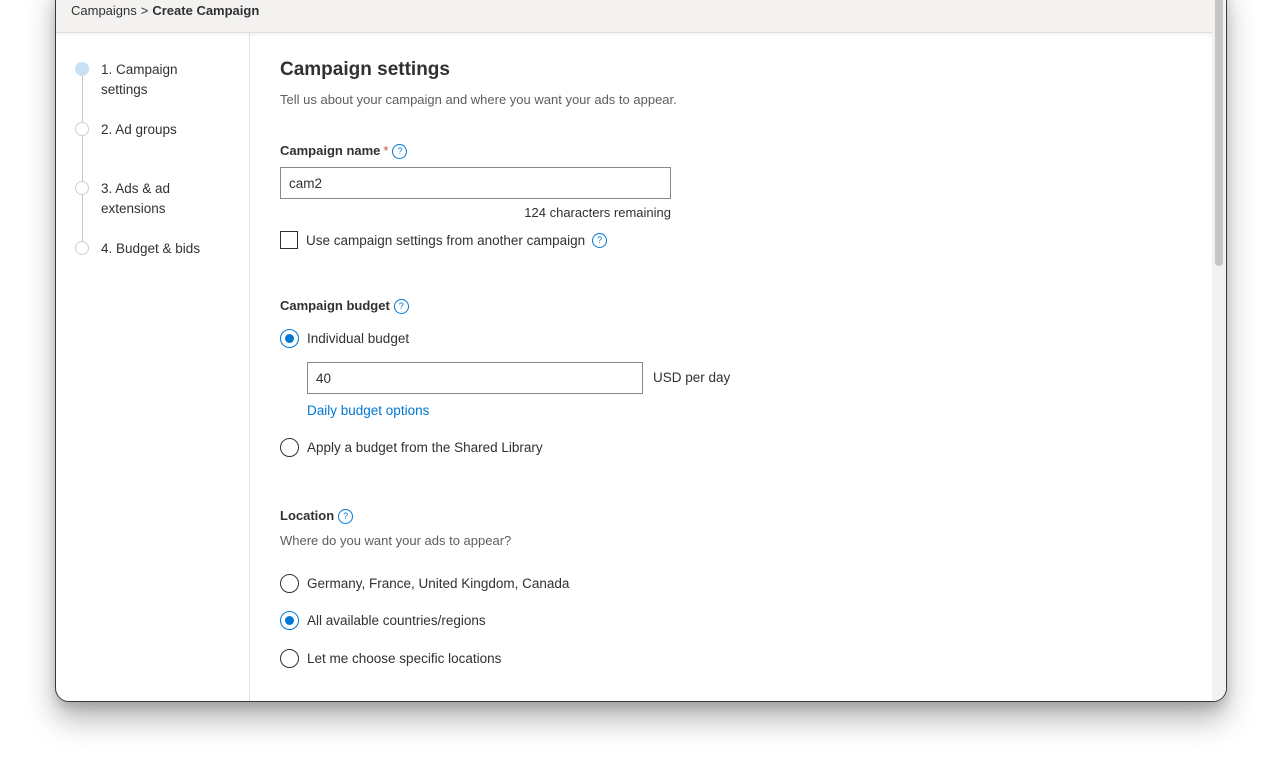  Describe the element at coordinates (708, 377) in the screenshot. I see `budget-period: per day` at that location.